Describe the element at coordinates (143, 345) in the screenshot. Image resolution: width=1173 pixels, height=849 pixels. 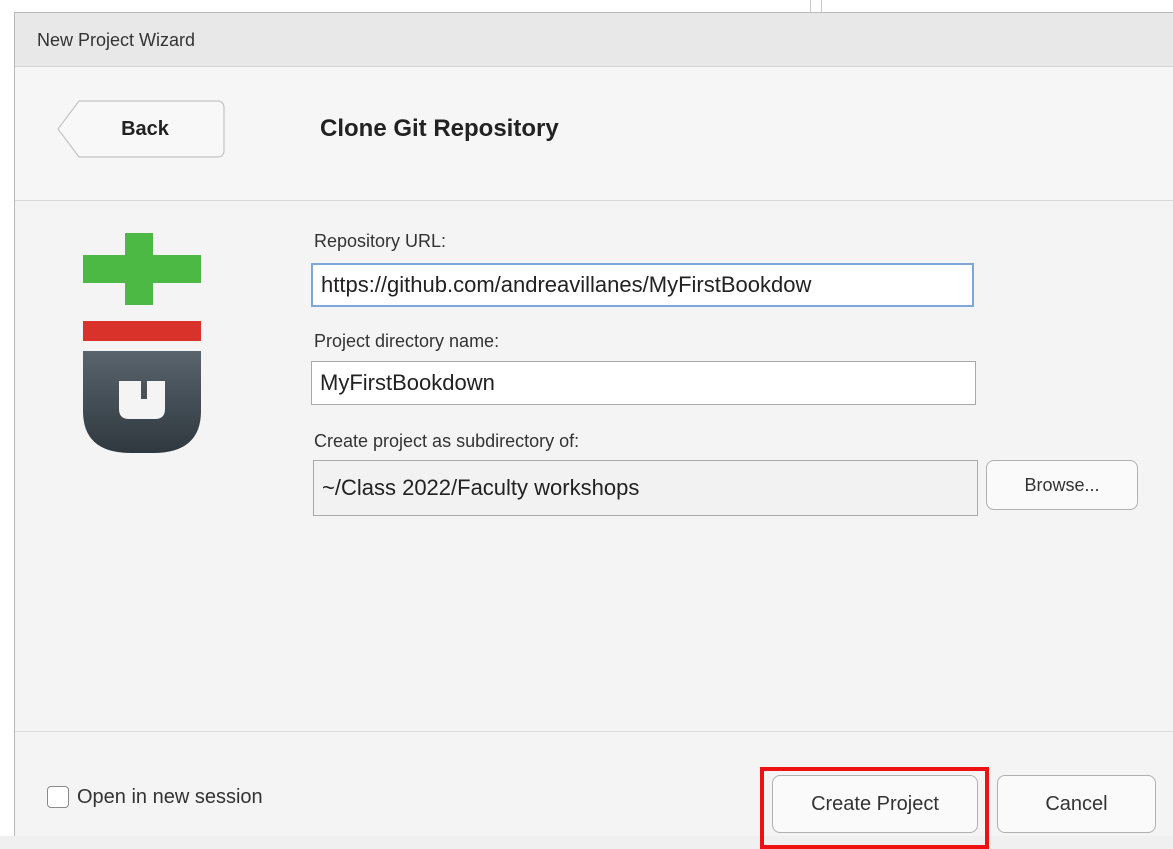
I see `git-logo-icon` at that location.